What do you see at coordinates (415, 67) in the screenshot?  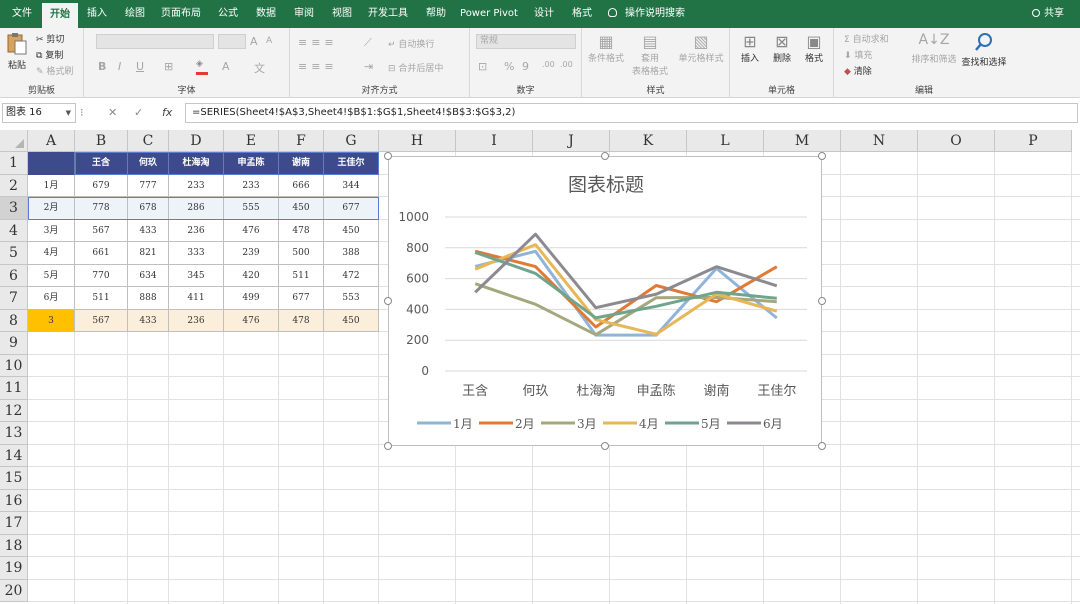 I see `merge-center-button: ⊟ 合并后居中` at bounding box center [415, 67].